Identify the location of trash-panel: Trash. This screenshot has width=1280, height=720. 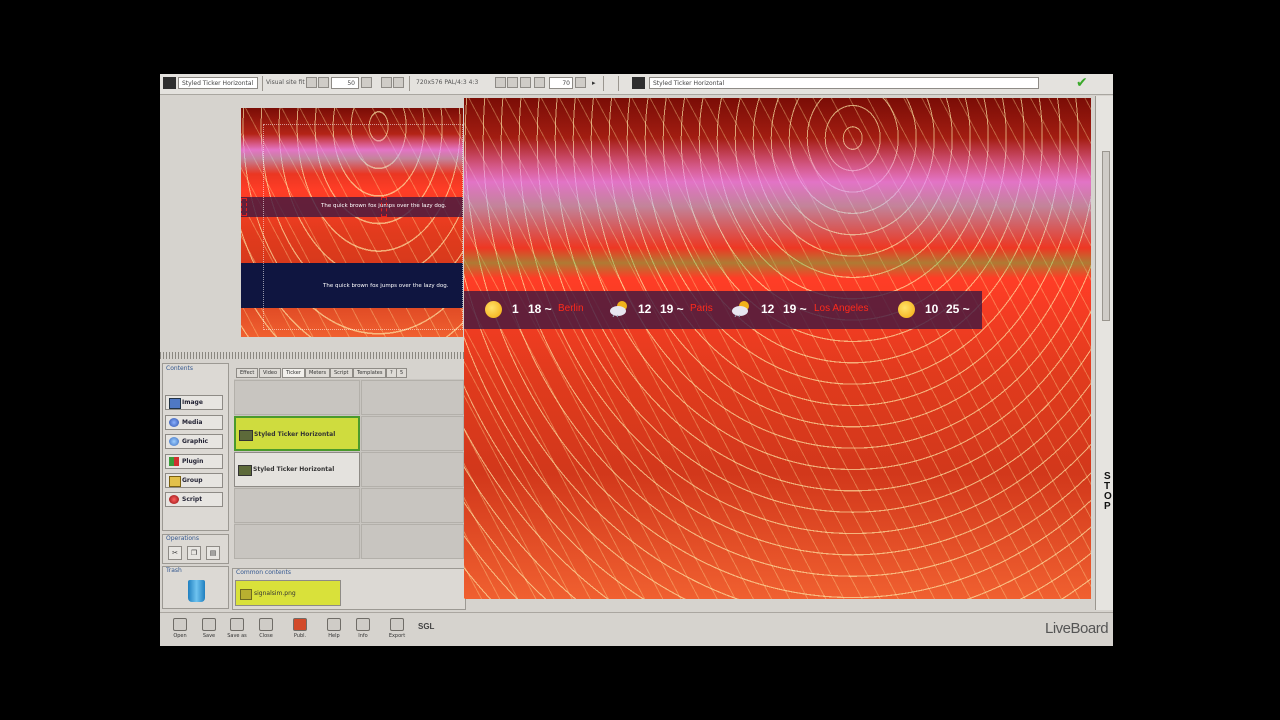
(195, 587).